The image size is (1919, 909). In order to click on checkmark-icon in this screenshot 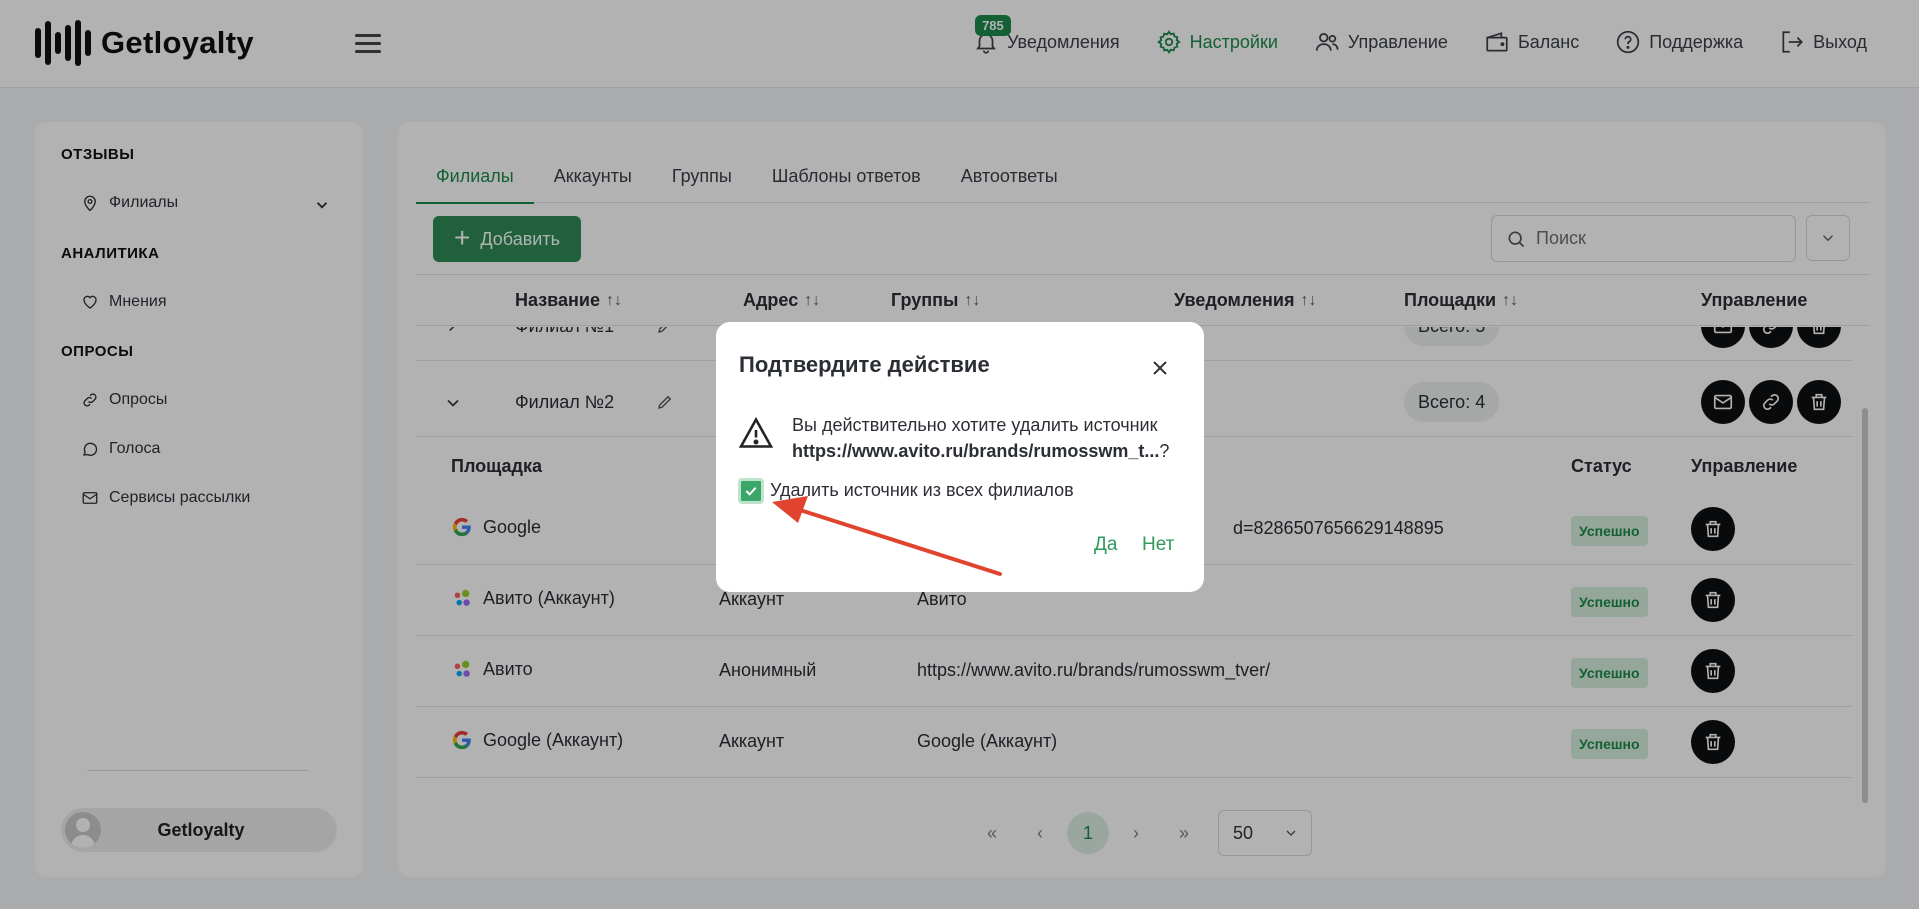, I will do `click(751, 491)`.